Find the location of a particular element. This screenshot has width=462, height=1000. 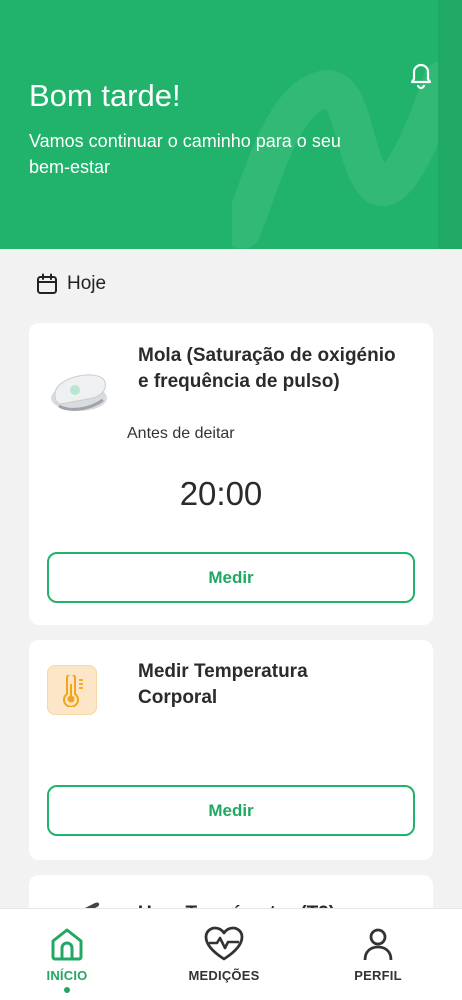

thermometer-icon-box is located at coordinates (72, 690).